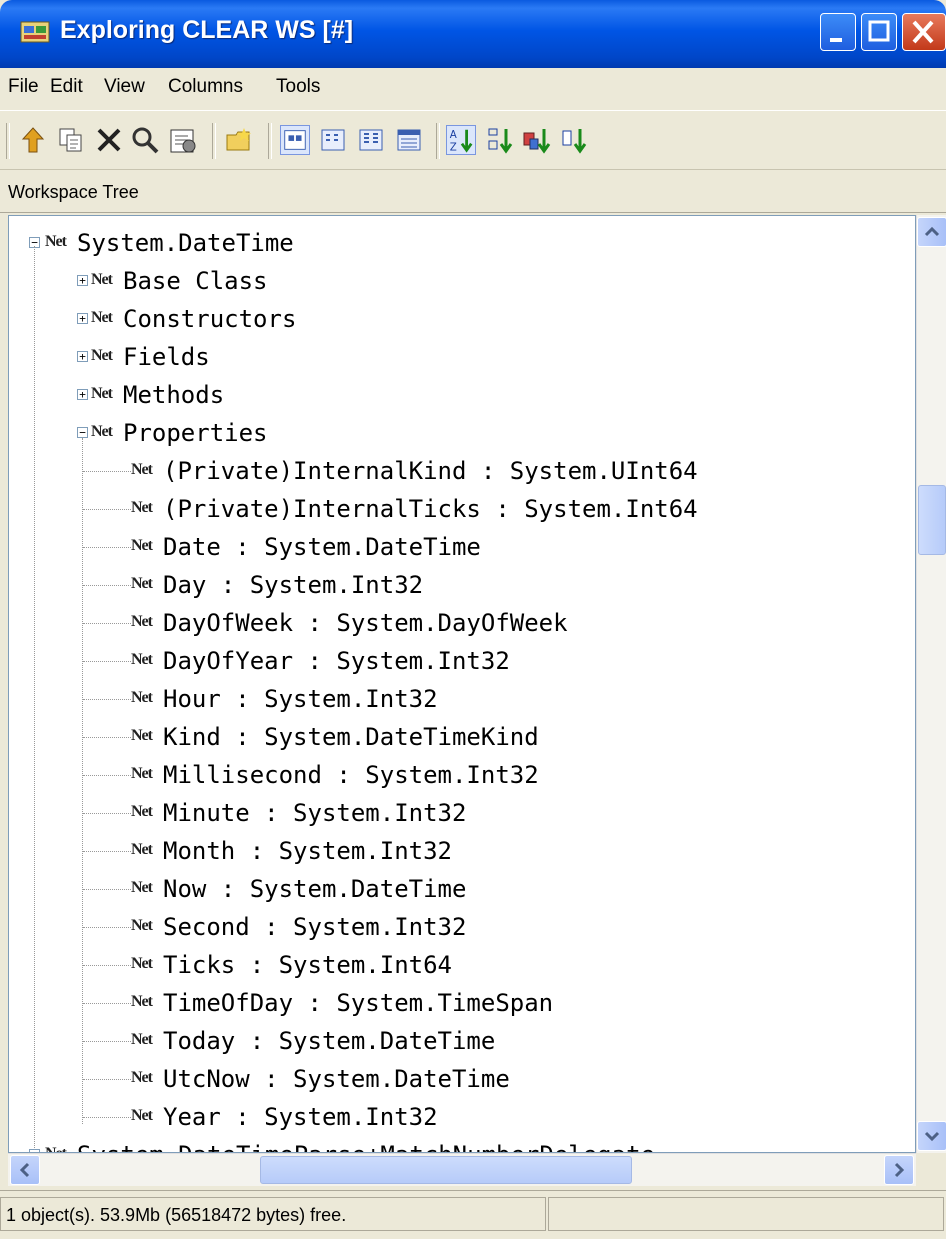  I want to click on tree-node-property: Net Minute : System.Int32, so click(459, 813).